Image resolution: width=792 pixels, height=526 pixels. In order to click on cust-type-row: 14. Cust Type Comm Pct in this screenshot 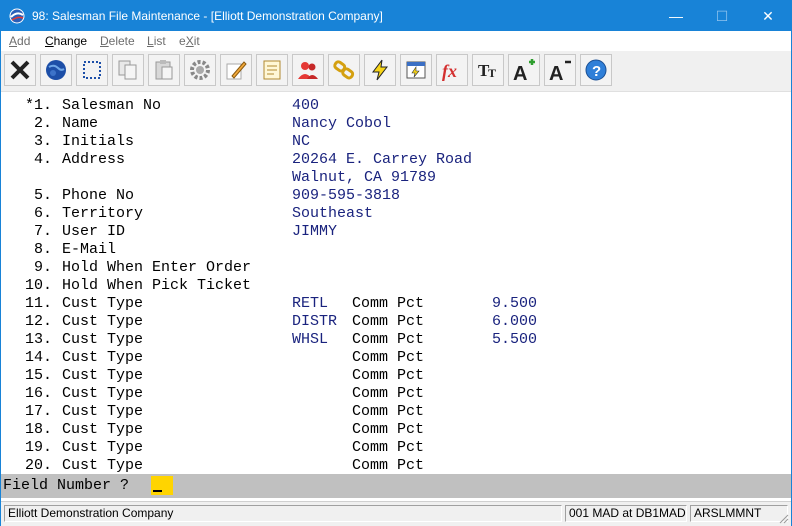, I will do `click(396, 358)`.